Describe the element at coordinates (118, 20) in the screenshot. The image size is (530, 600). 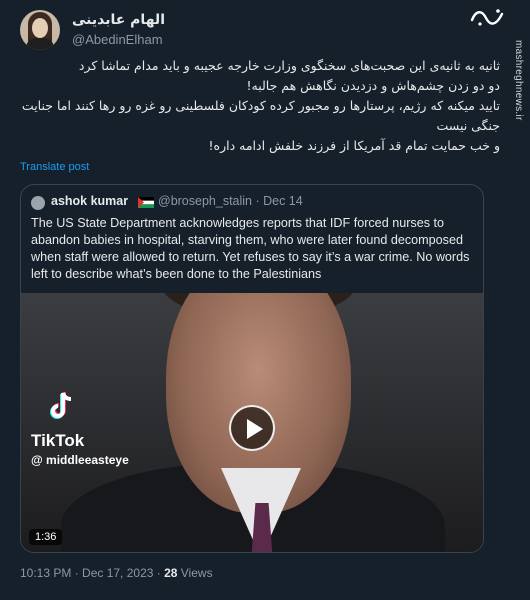
I see `author-display-name: الهام عابدینی` at that location.